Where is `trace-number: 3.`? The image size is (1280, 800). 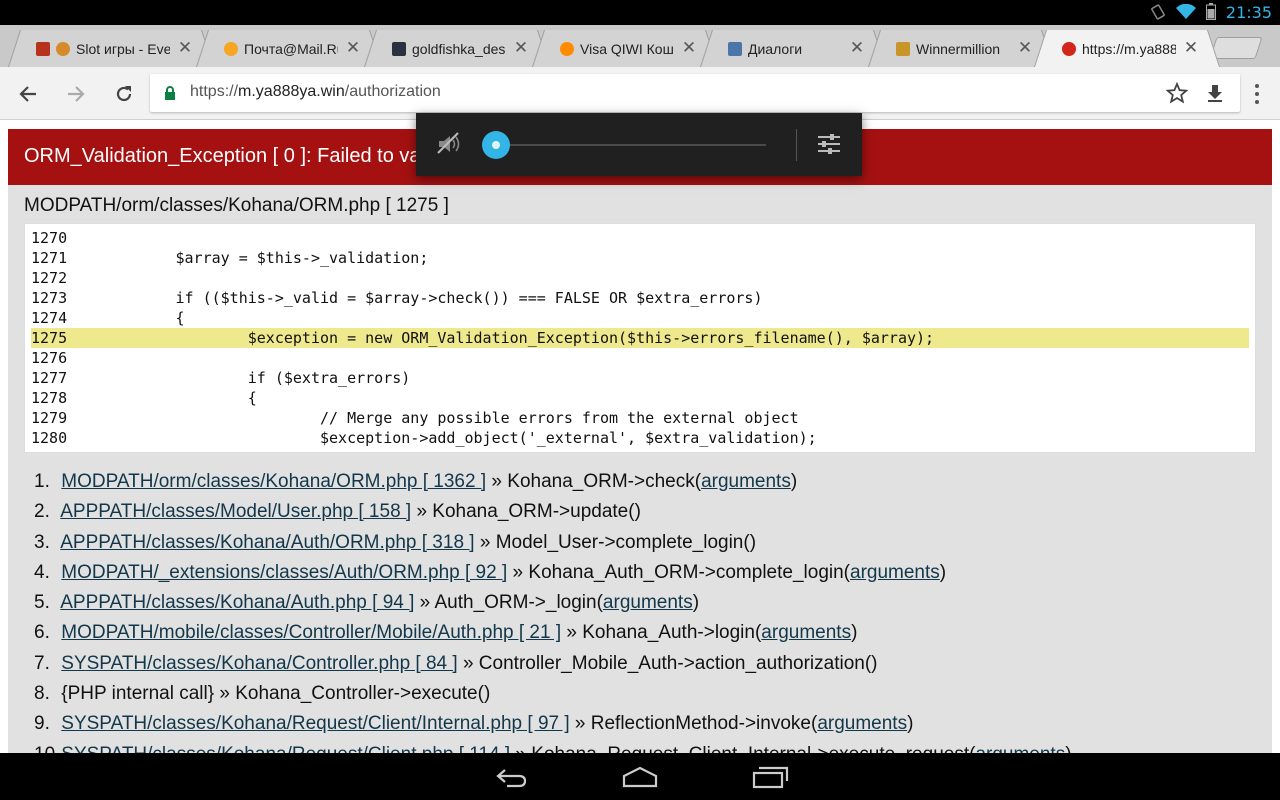
trace-number: 3. is located at coordinates (42, 542).